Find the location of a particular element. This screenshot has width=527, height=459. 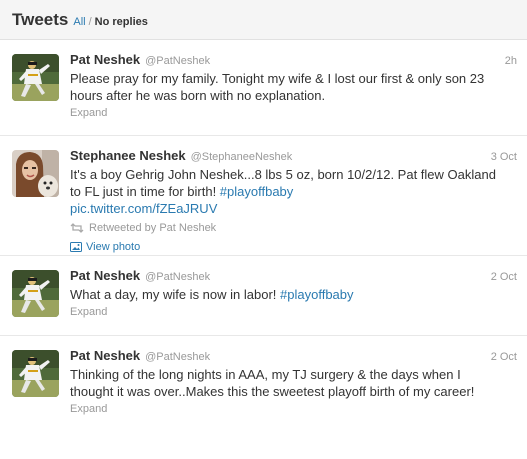

woman-with-dog-avatar is located at coordinates (35, 173).